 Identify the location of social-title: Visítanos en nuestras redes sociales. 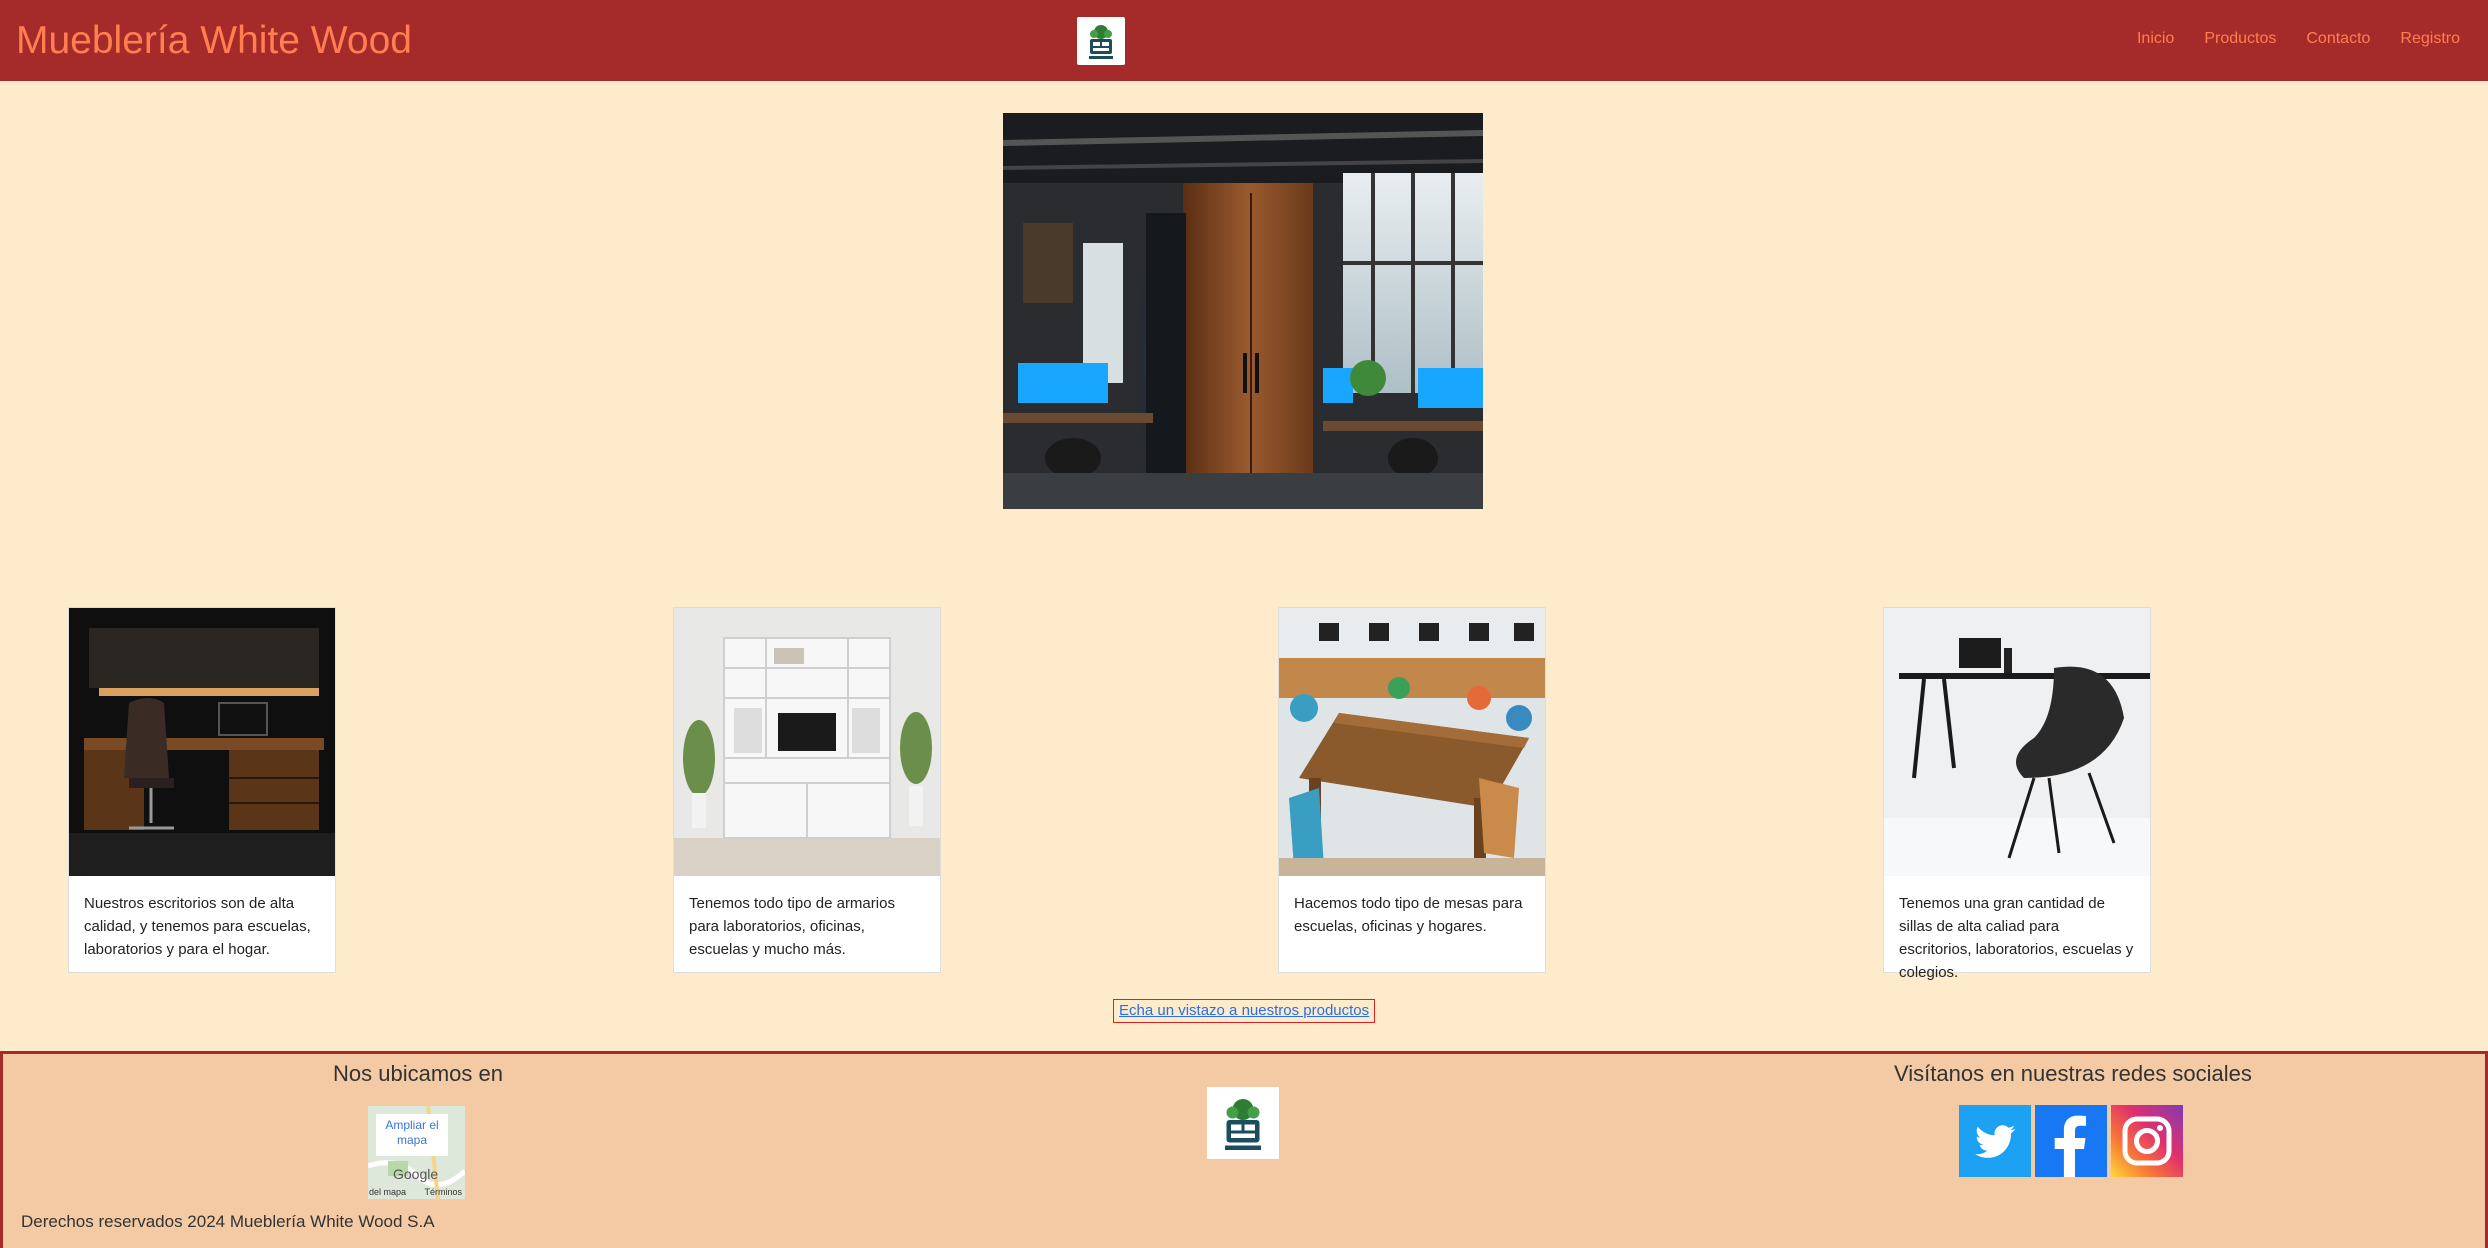
(2073, 1073).